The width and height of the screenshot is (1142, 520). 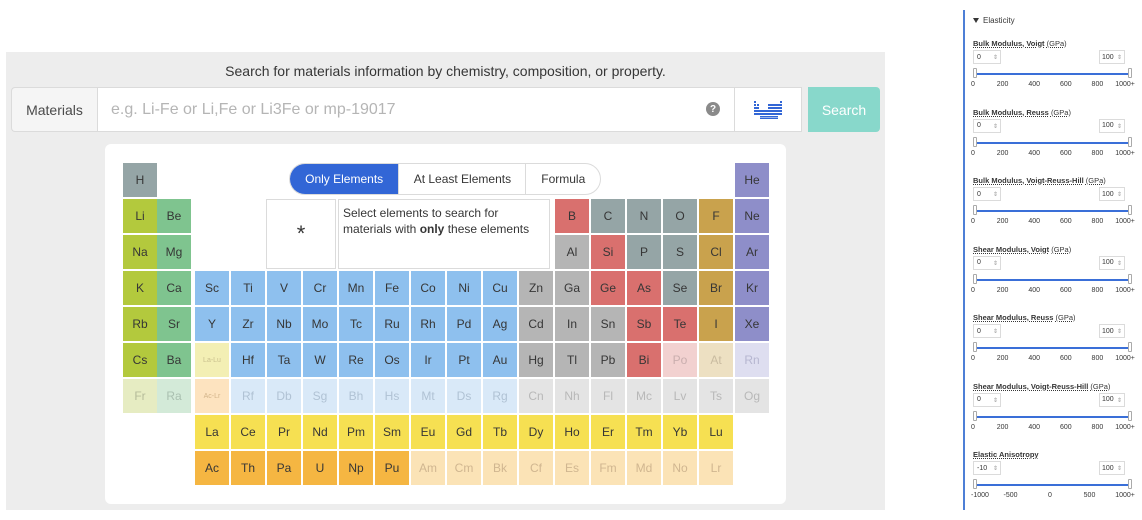 What do you see at coordinates (680, 468) in the screenshot?
I see `element-no: No` at bounding box center [680, 468].